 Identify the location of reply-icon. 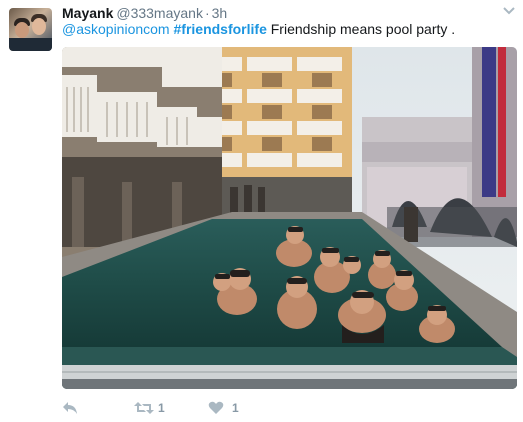
(70, 408).